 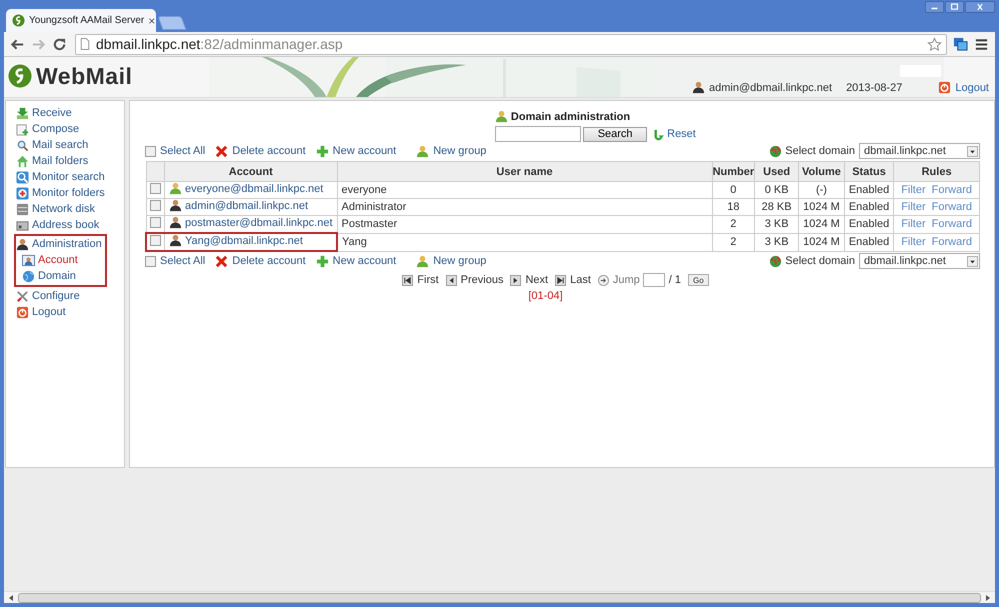 I want to click on nav-item: Network disk, so click(x=70, y=209).